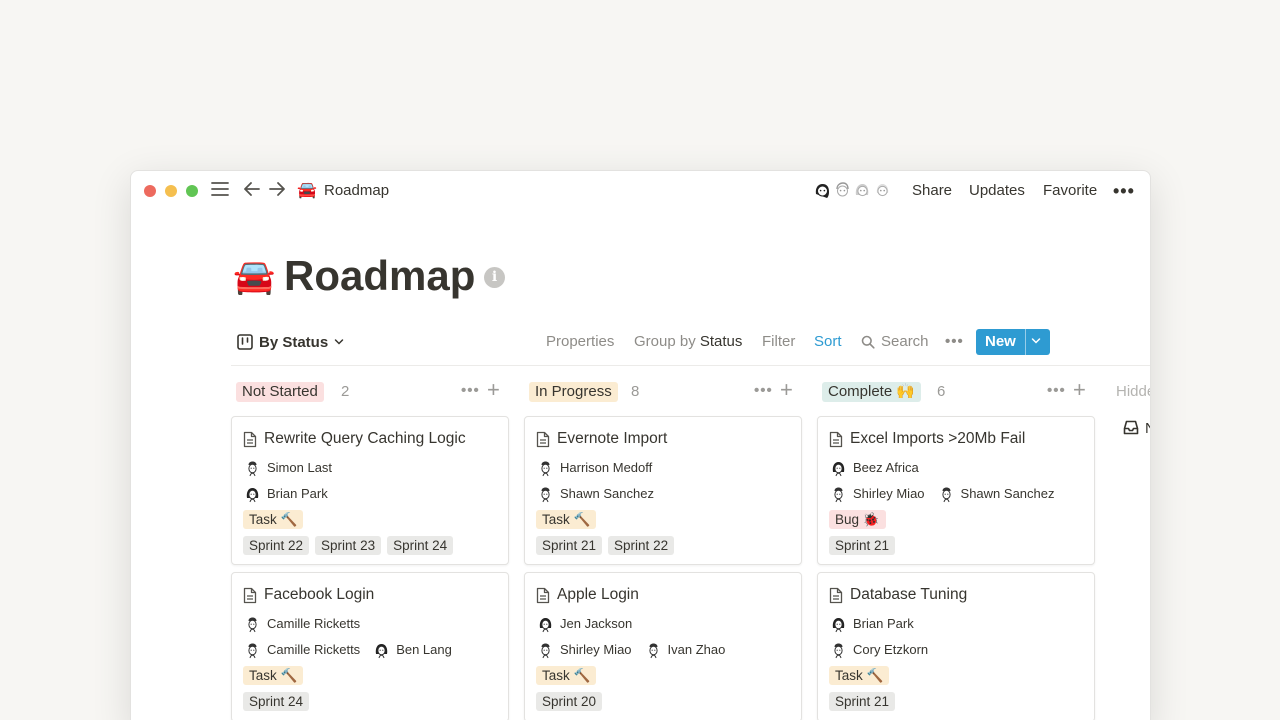 Image resolution: width=1280 pixels, height=720 pixels. Describe the element at coordinates (1124, 191) in the screenshot. I see `more-options-button: •••` at that location.